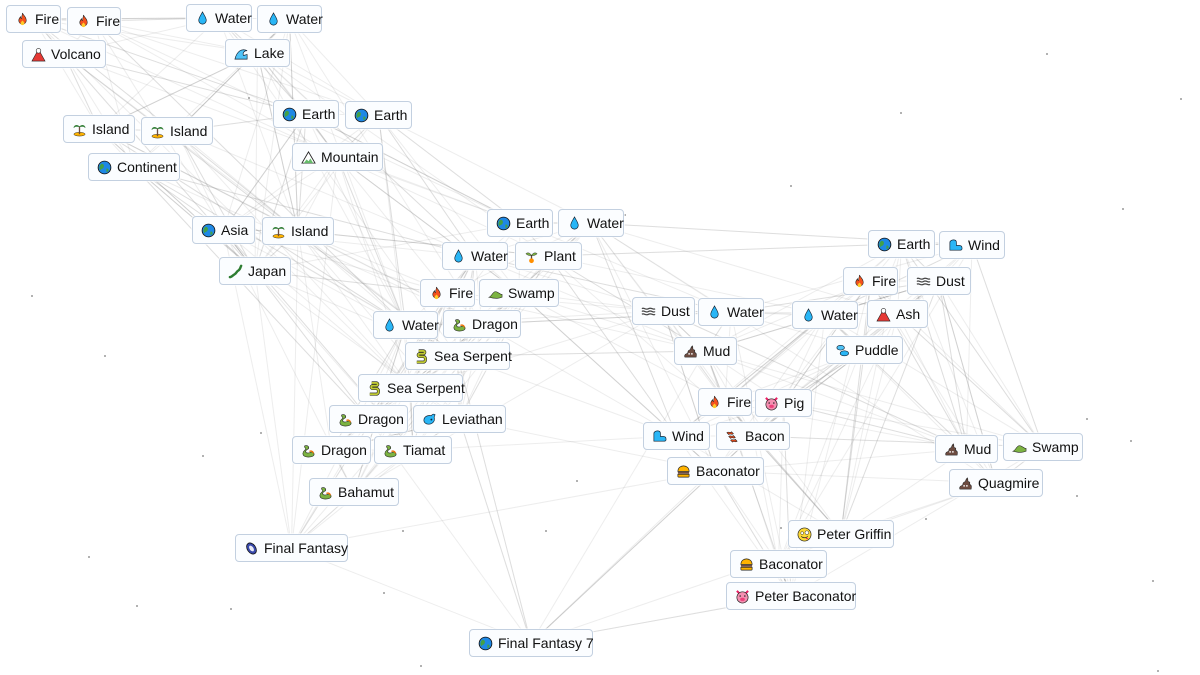 The width and height of the screenshot is (1200, 675). Describe the element at coordinates (459, 419) in the screenshot. I see `element-tile-leviathan: Leviathan` at that location.